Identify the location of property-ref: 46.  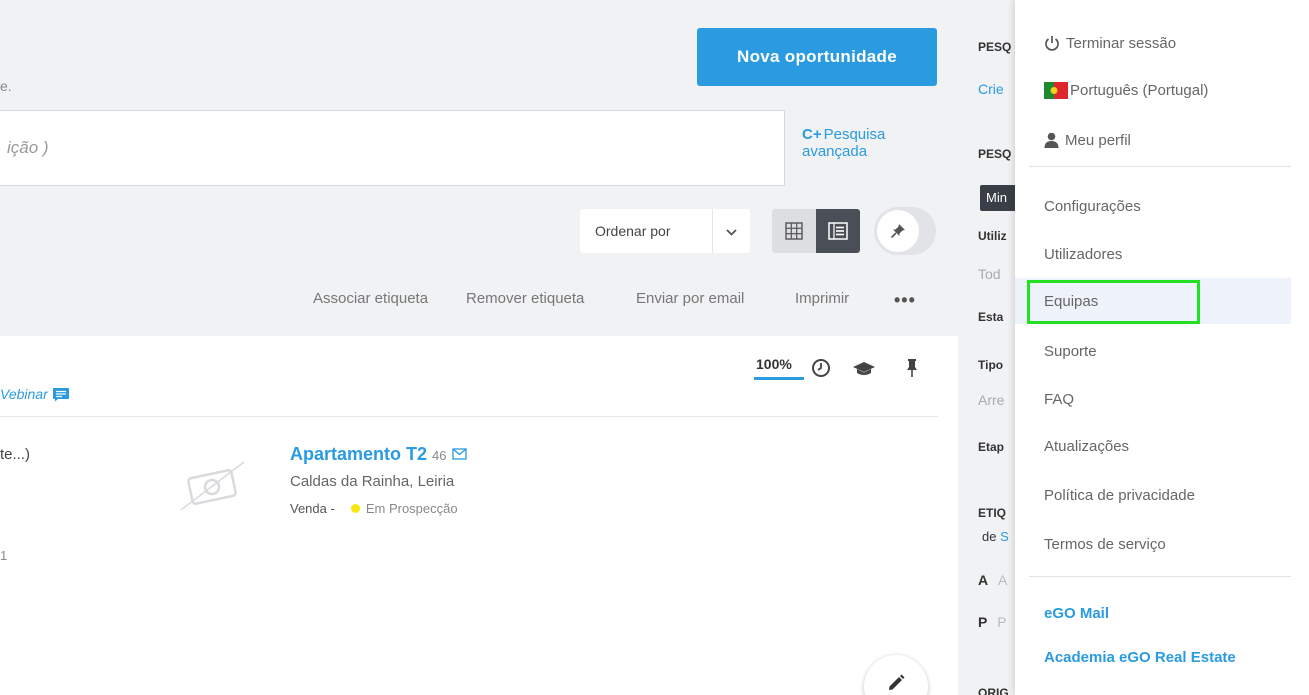
(439, 455).